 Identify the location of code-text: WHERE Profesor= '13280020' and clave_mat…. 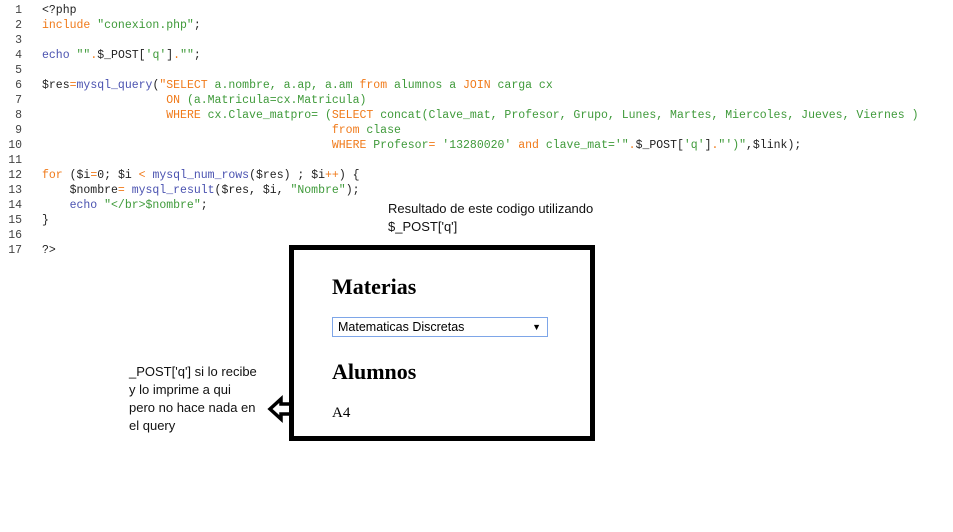
(421, 145).